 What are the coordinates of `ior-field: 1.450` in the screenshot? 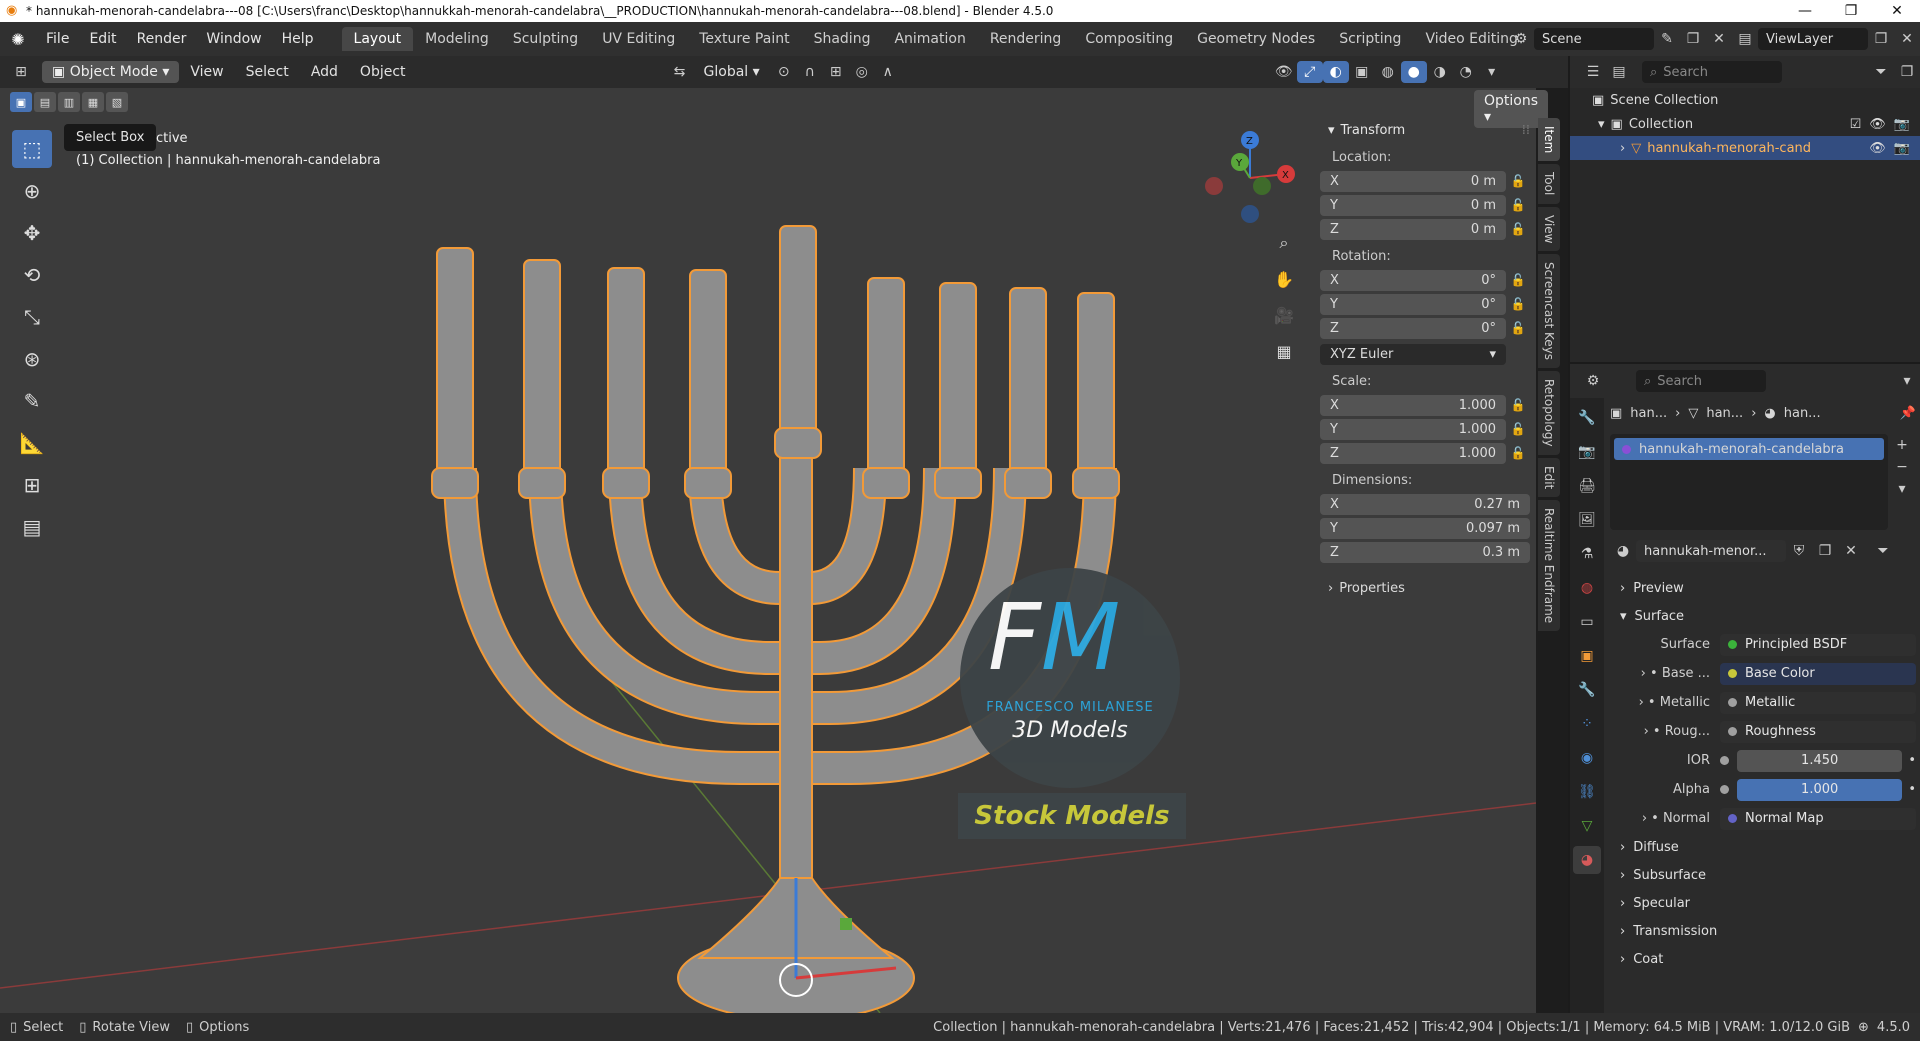 It's located at (1820, 760).